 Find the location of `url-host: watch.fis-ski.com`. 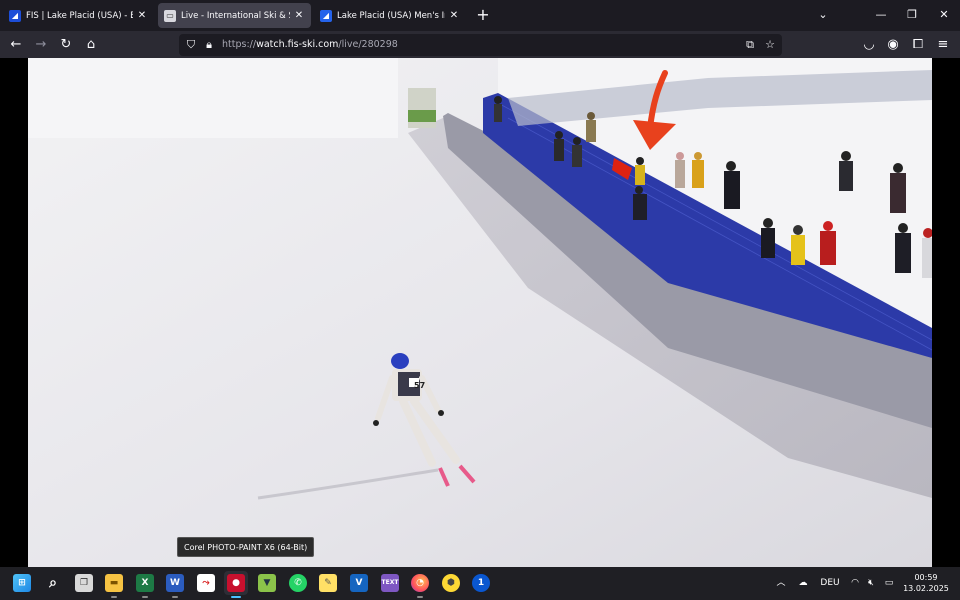

url-host: watch.fis-ski.com is located at coordinates (297, 44).